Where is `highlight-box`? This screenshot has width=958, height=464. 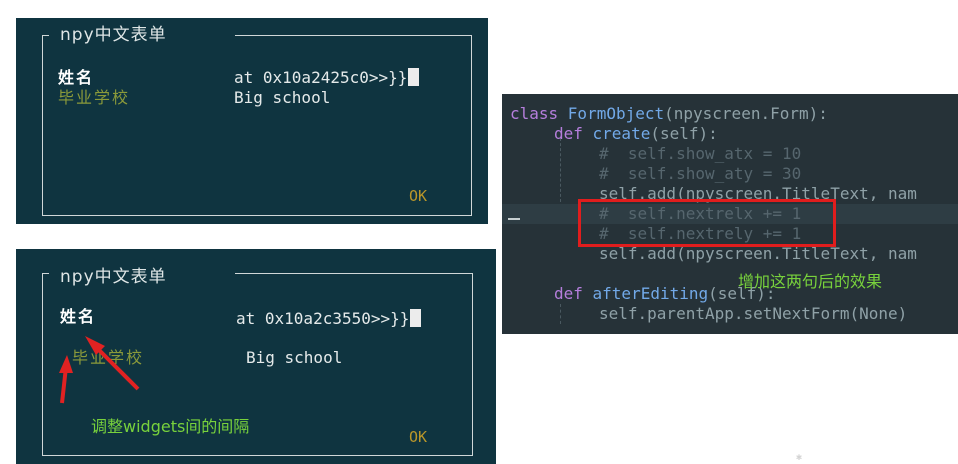 highlight-box is located at coordinates (707, 223).